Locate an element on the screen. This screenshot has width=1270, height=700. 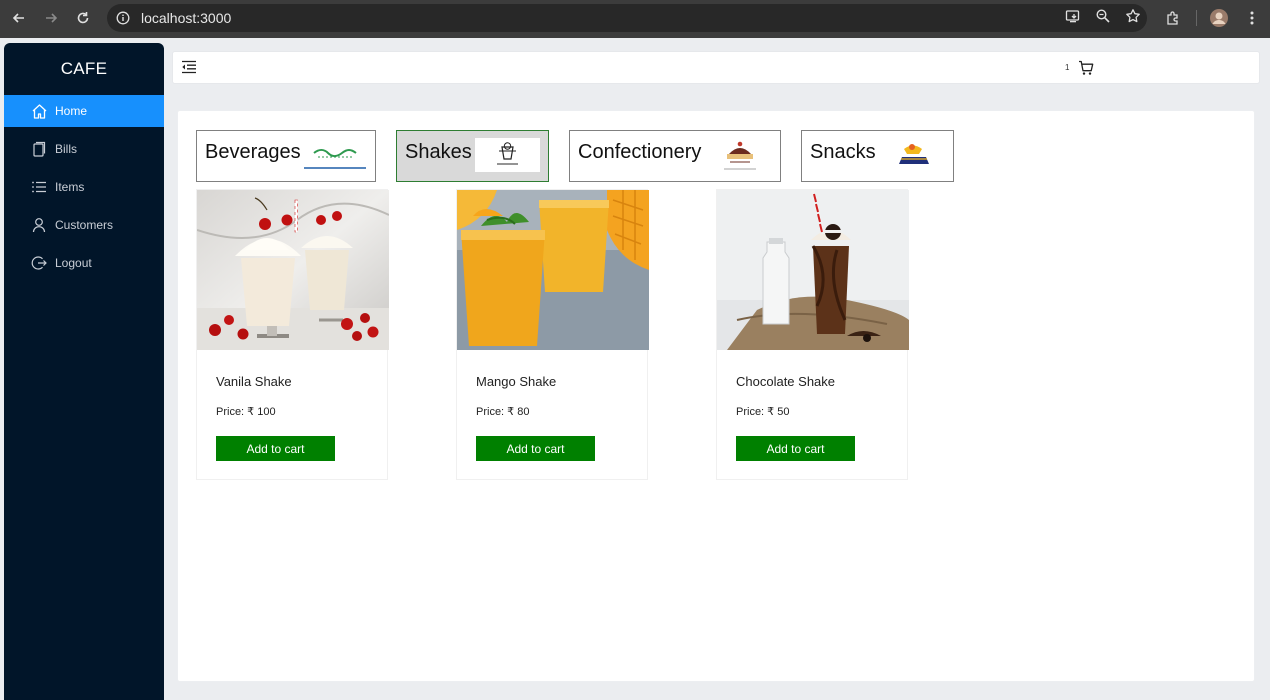
product-price: Price: ₹ 80 is located at coordinates (503, 412).